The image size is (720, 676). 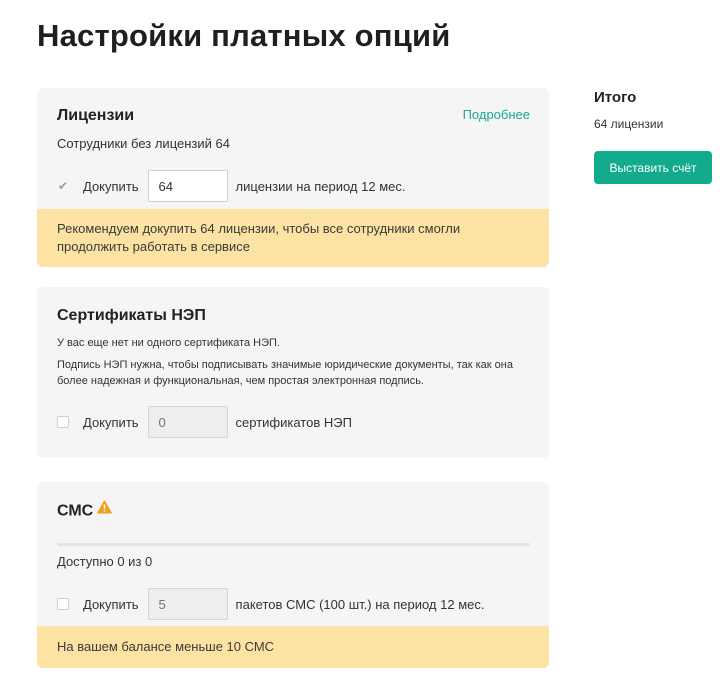 I want to click on sms-title: СМС, so click(x=75, y=511).